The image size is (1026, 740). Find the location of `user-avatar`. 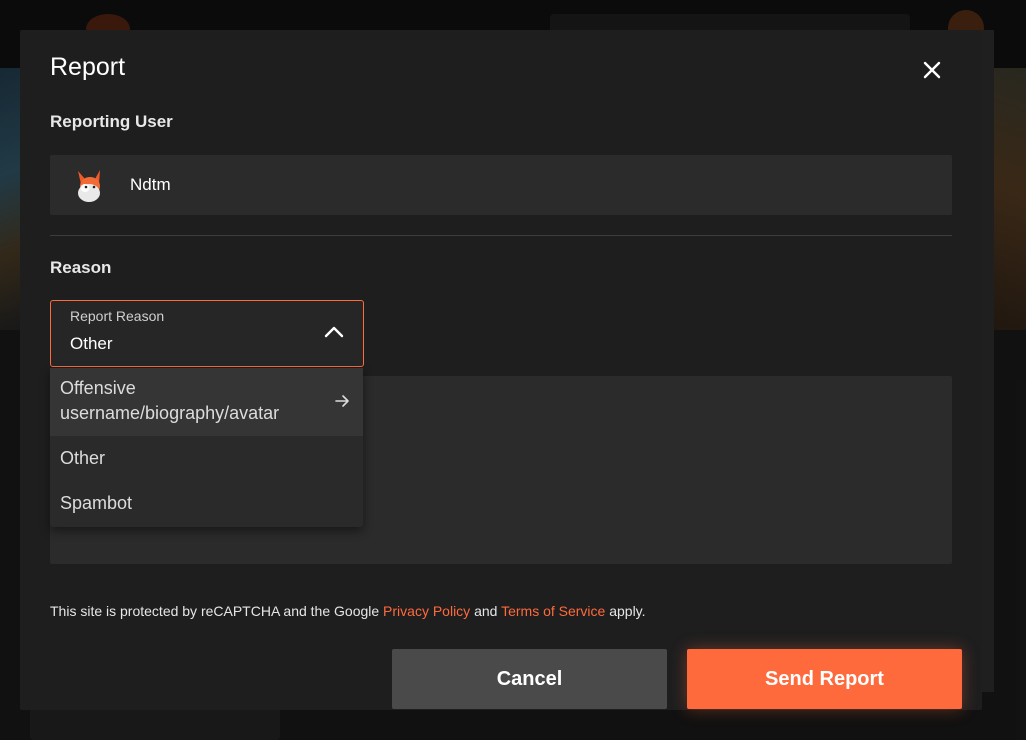

user-avatar is located at coordinates (90, 185).